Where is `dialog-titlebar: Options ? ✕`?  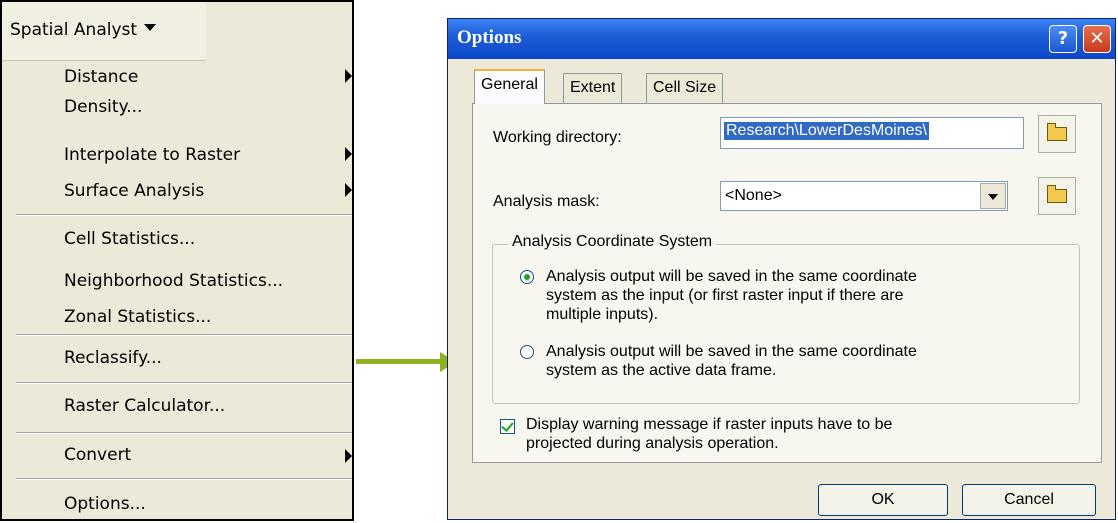
dialog-titlebar: Options ? ✕ is located at coordinates (781, 39).